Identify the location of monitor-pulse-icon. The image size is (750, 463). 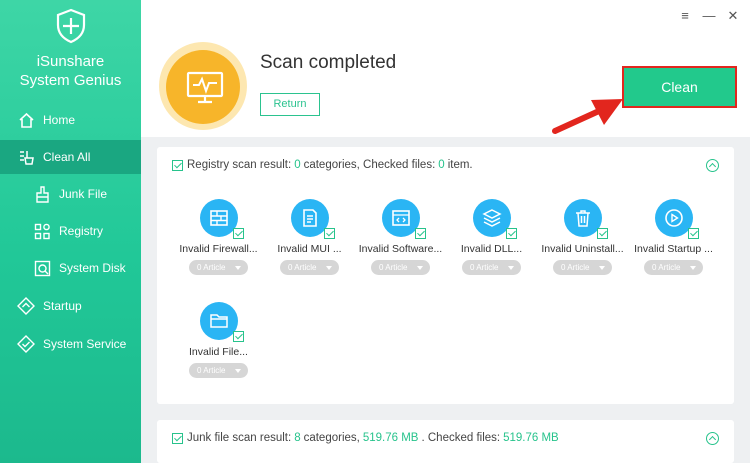
(205, 87).